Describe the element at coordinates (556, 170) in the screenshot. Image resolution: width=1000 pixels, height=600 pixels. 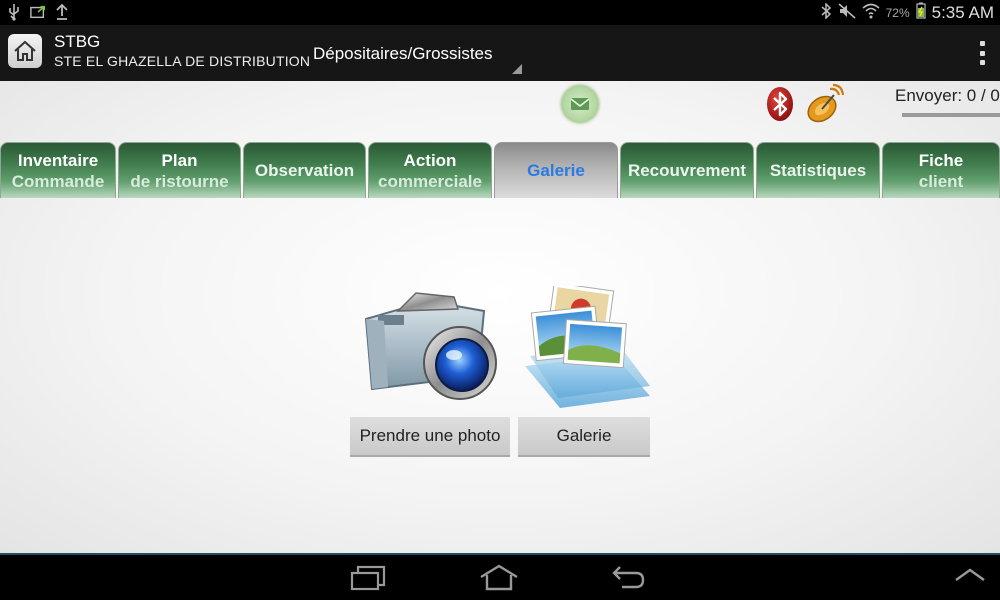
I see `tab-galerie: Galerie` at that location.